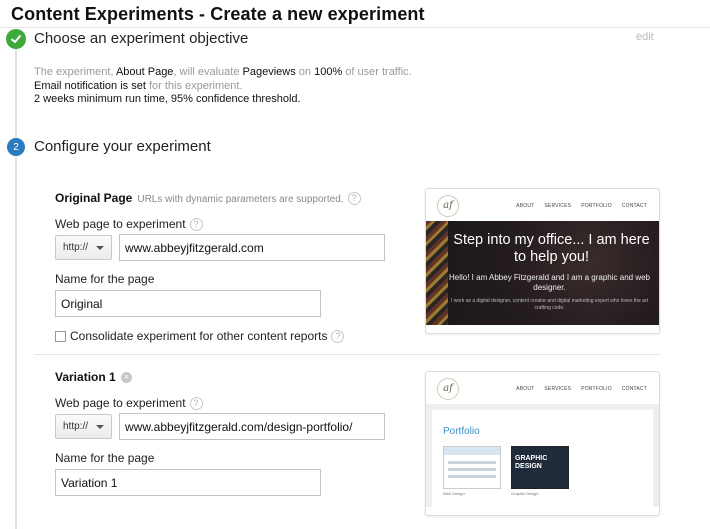  Describe the element at coordinates (105, 458) in the screenshot. I see `variation1-name-label: Name for the page` at that location.